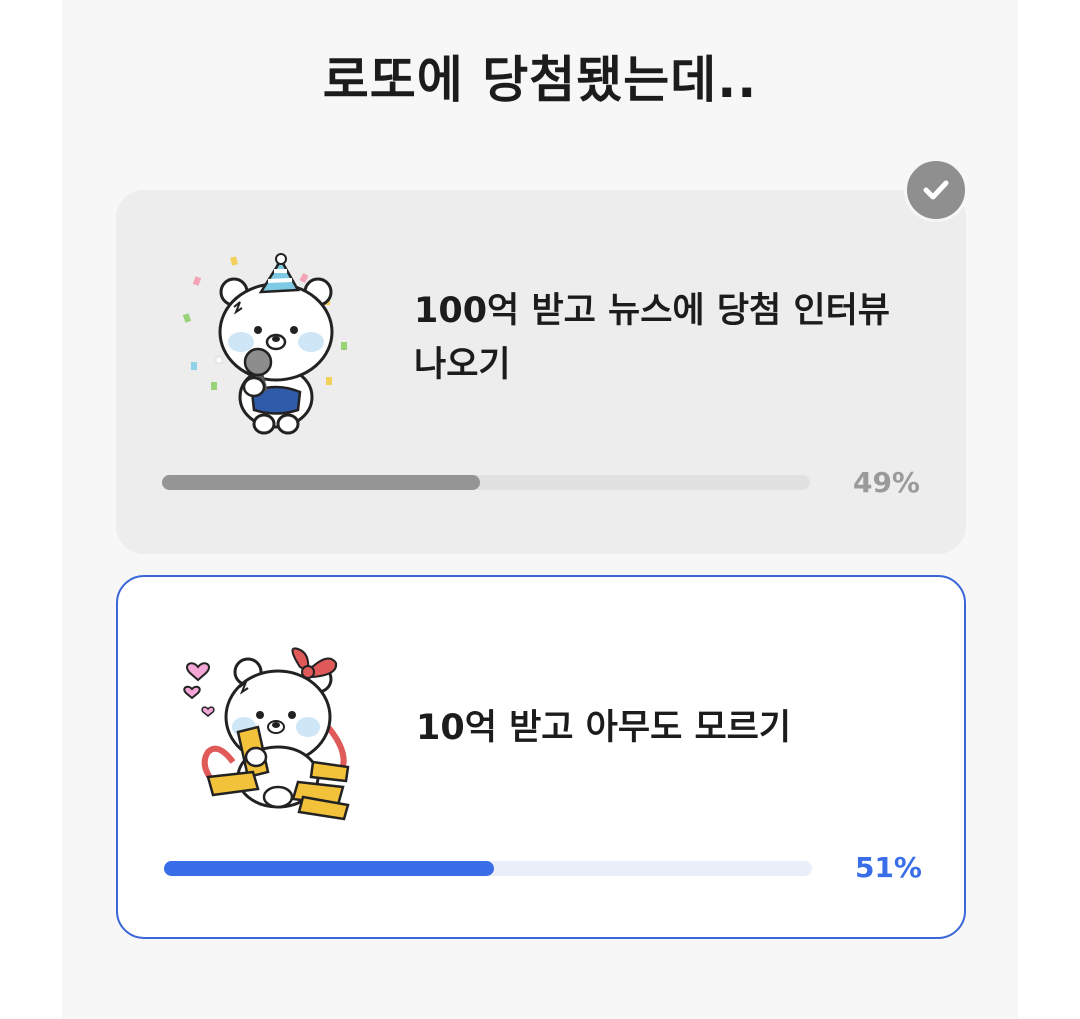  Describe the element at coordinates (886, 482) in the screenshot. I see `poll-option-1-percent: 49%` at that location.